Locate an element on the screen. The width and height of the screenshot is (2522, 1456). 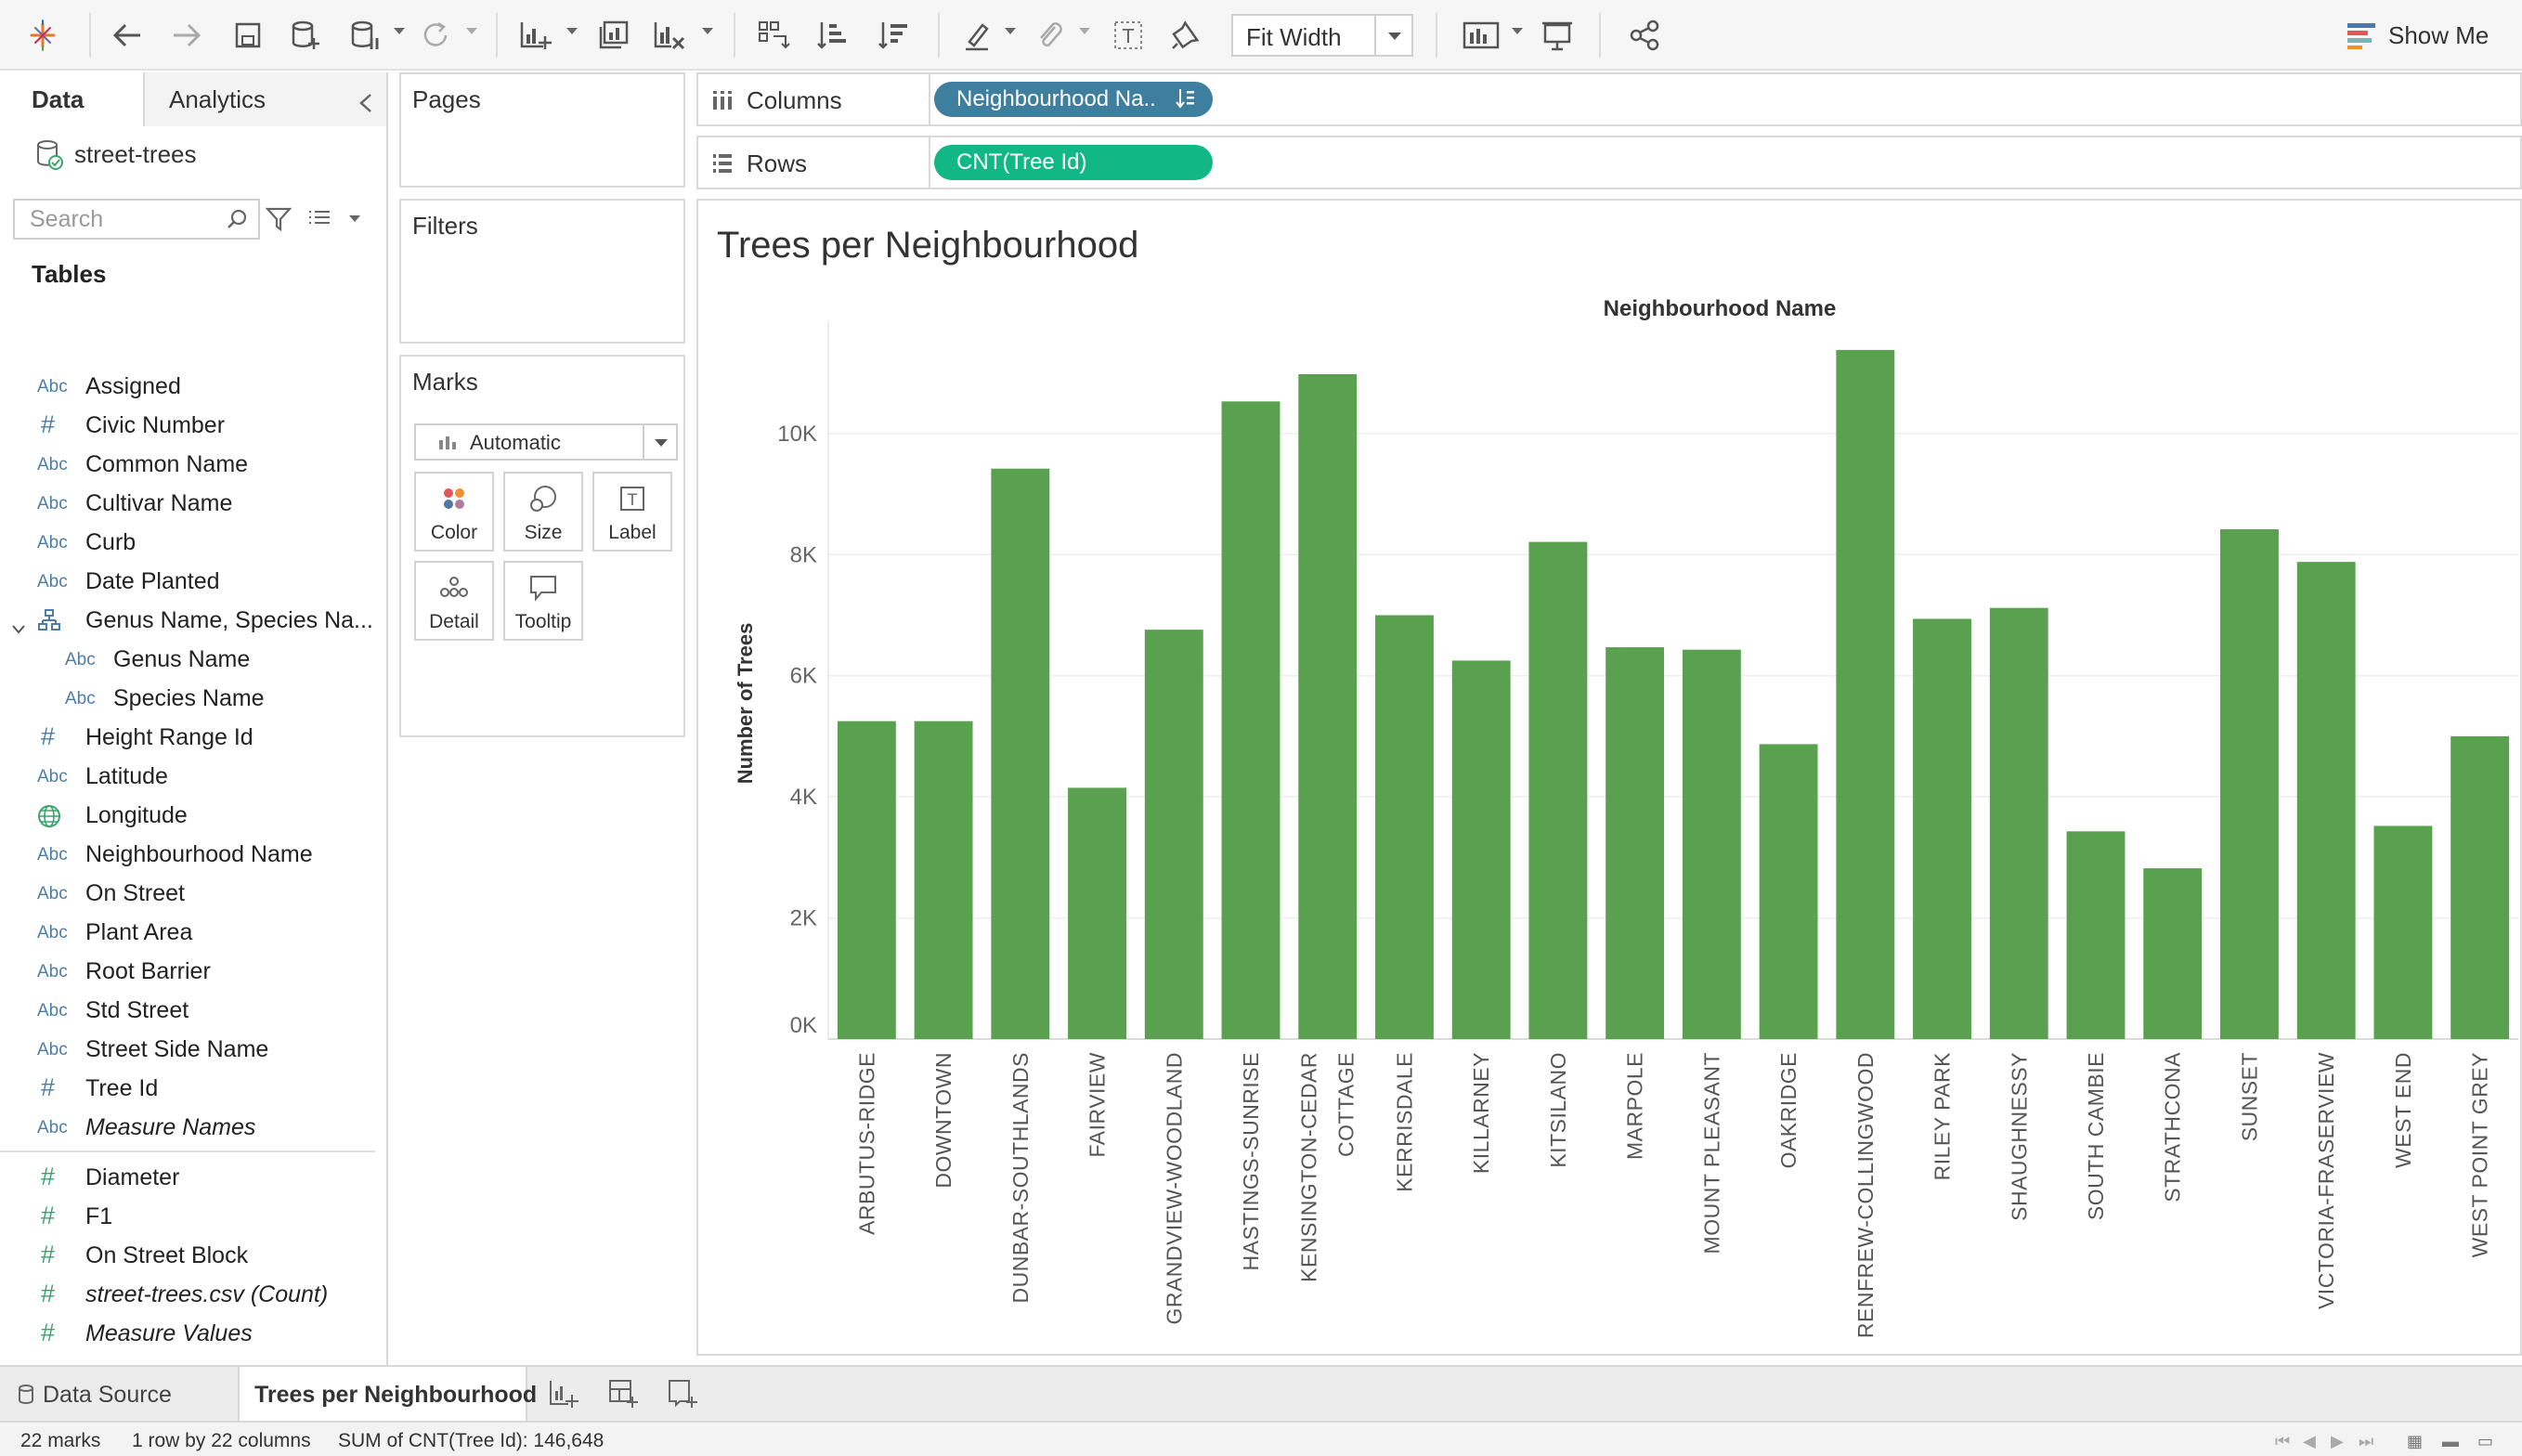
field-item: Longitude is located at coordinates (193, 816).